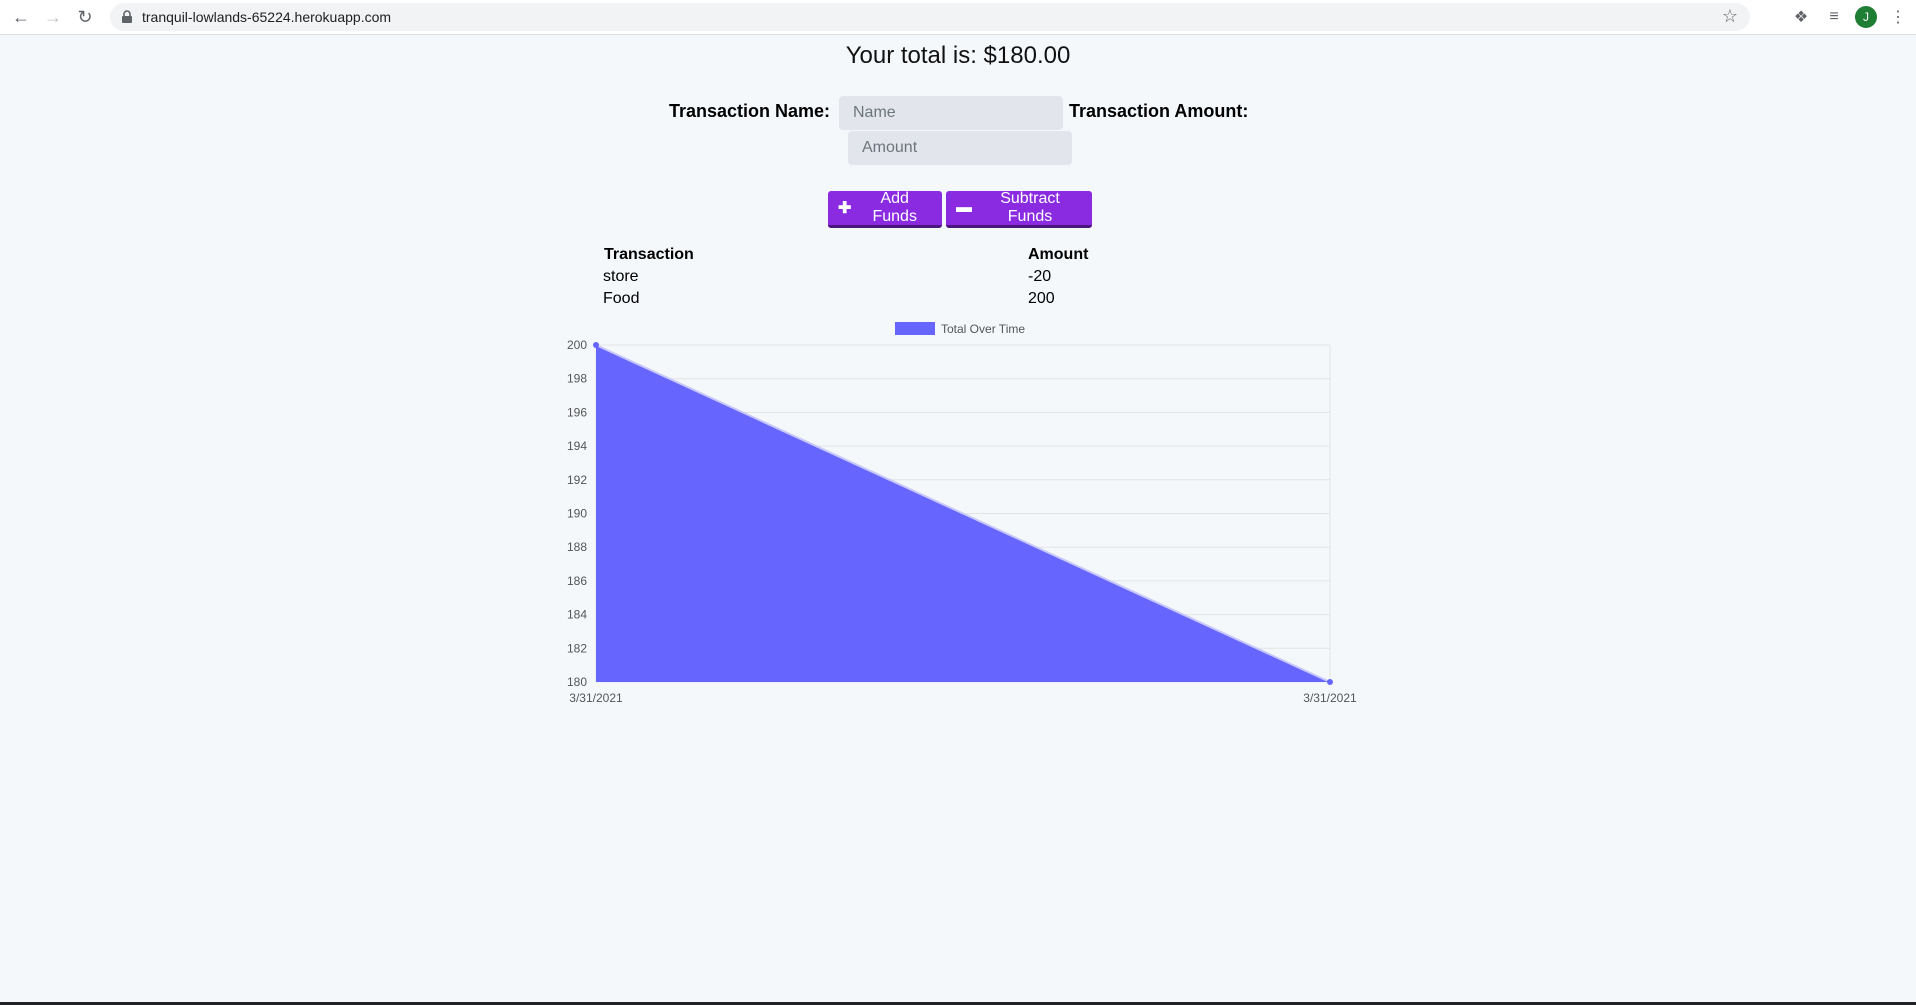 This screenshot has height=1005, width=1916. Describe the element at coordinates (845, 208) in the screenshot. I see `plus-icon: ✚` at that location.